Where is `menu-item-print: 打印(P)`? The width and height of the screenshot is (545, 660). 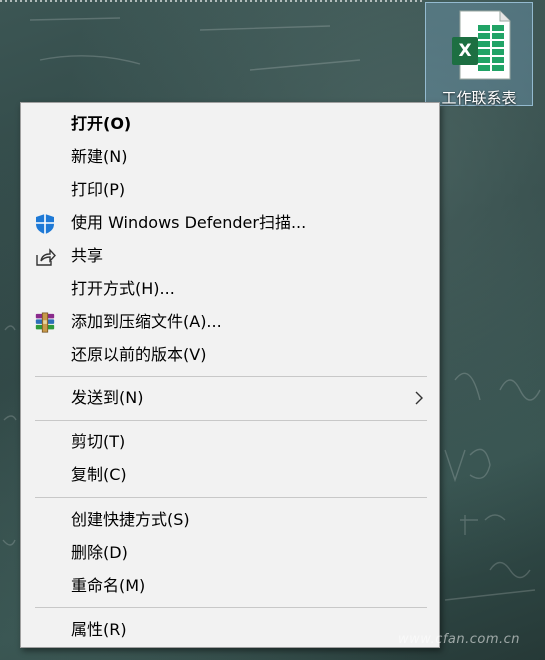
menu-item-print: 打印(P) is located at coordinates (230, 190).